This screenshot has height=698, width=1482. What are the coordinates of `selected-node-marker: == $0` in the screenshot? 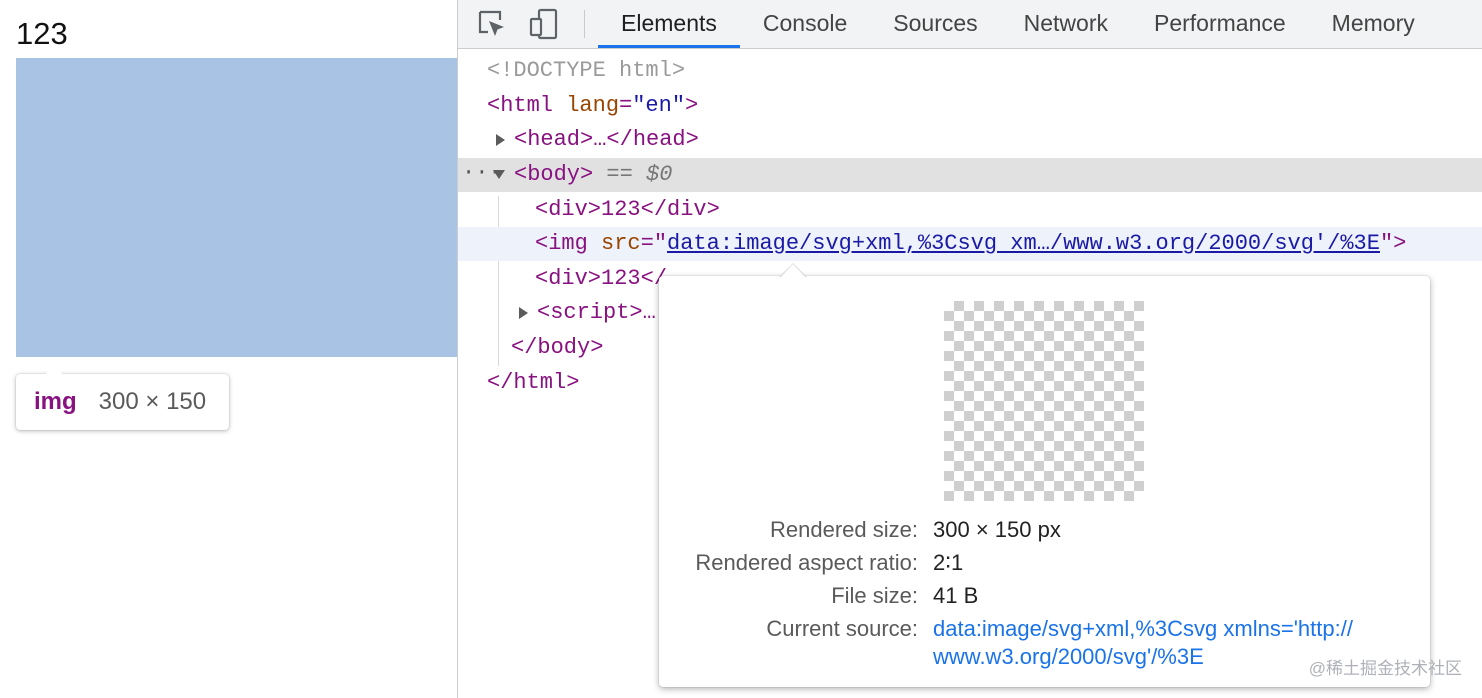 It's located at (639, 174).